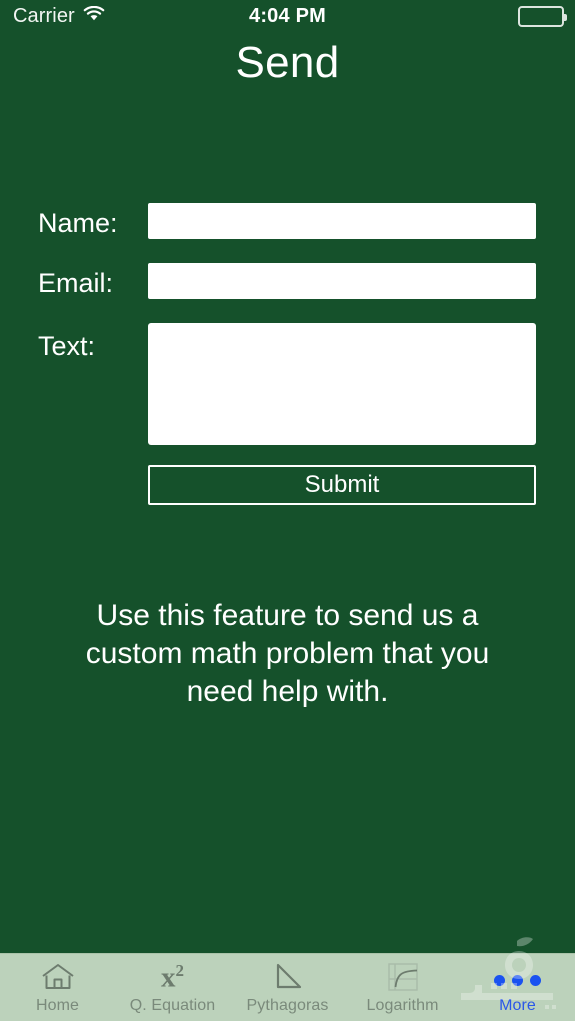  I want to click on right-triangle-icon, so click(288, 977).